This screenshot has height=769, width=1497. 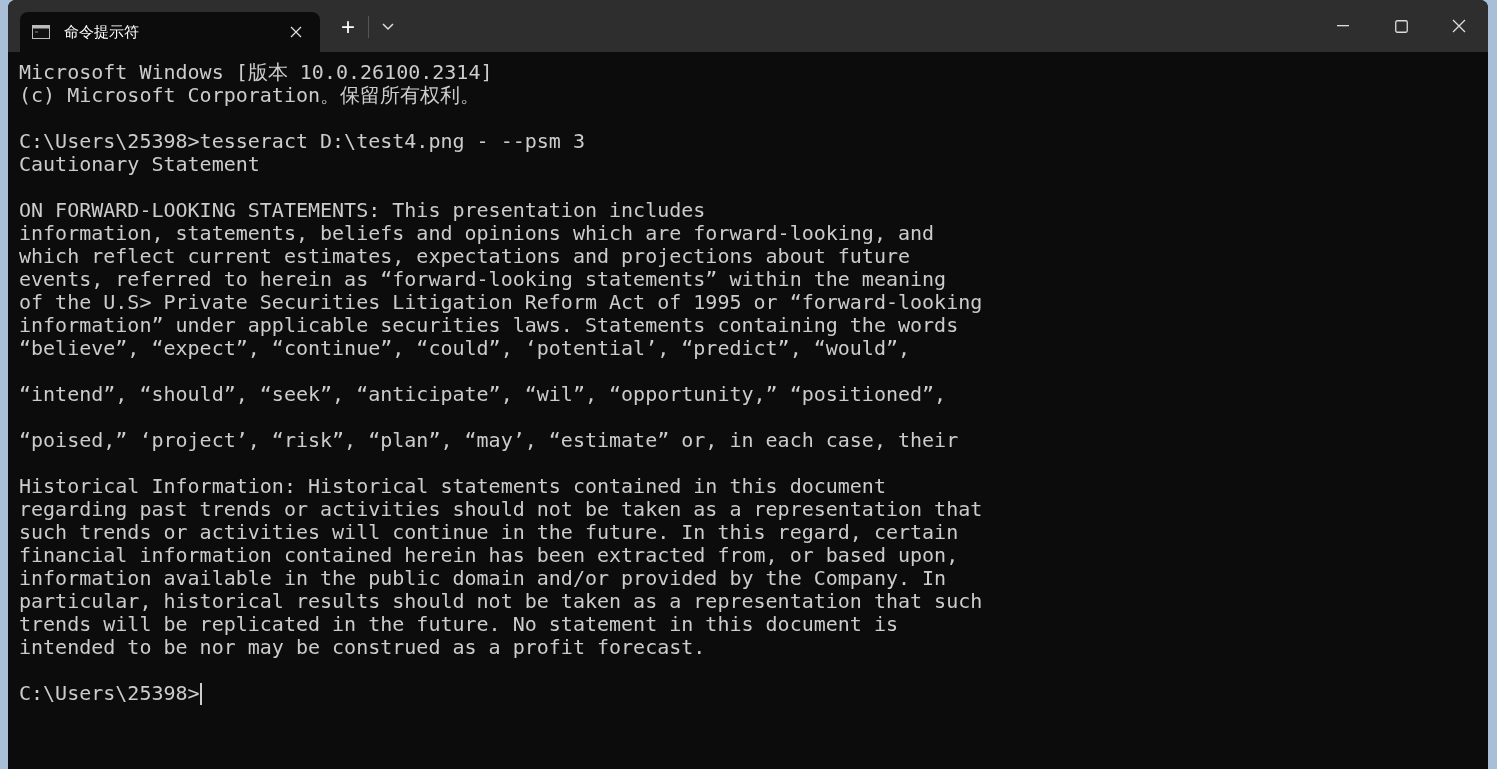 What do you see at coordinates (362, 210) in the screenshot?
I see `console-line: ON FORWARD-LOOKING STATEMENTS: This presentation includes` at bounding box center [362, 210].